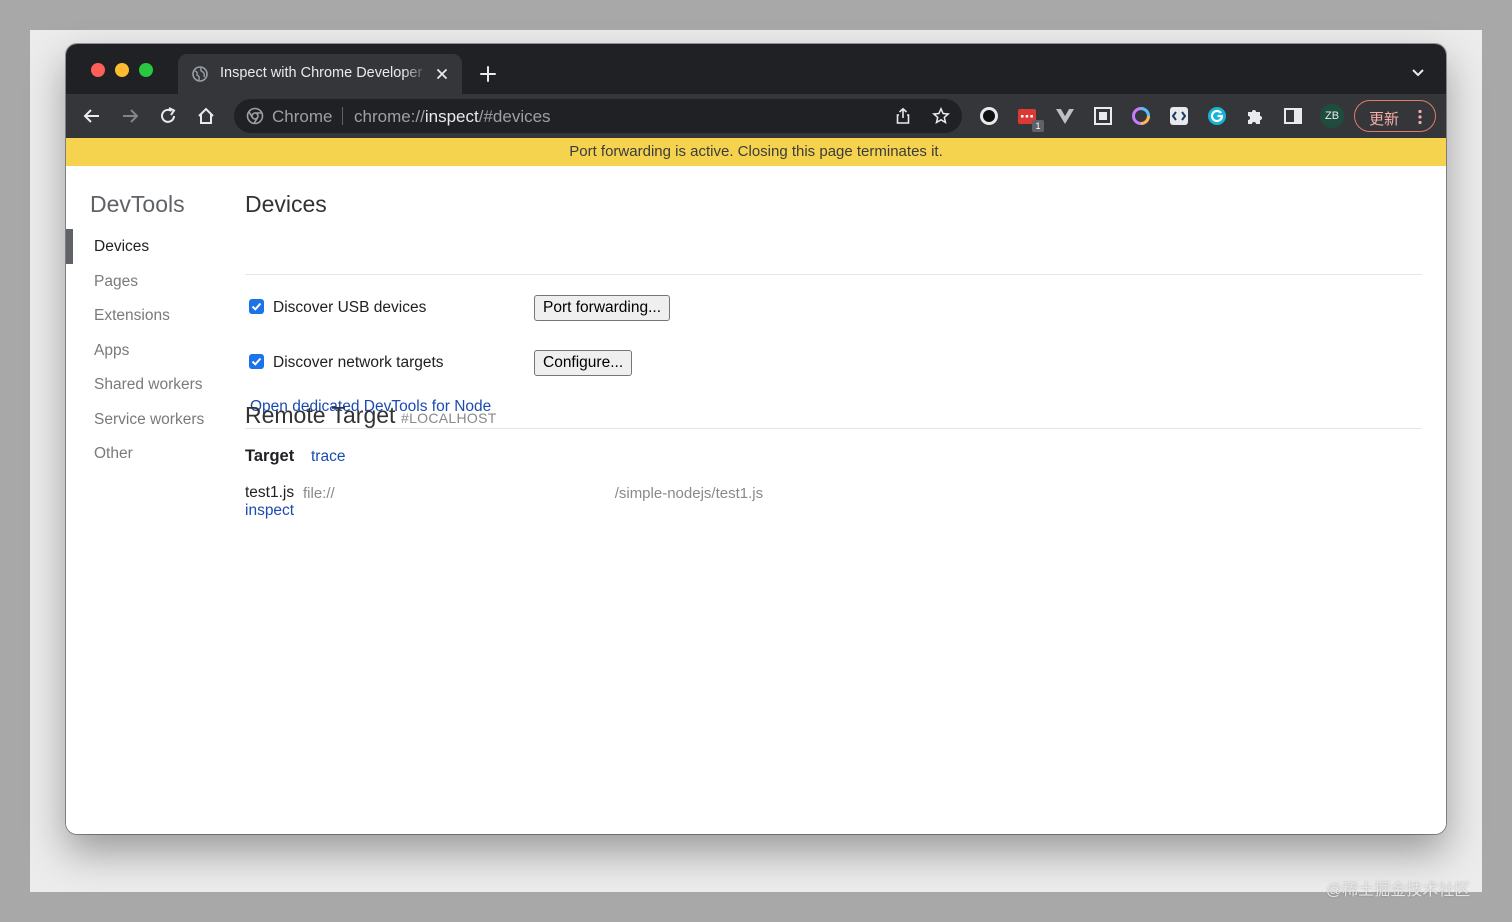  I want to click on arrow-right-icon, so click(131, 116).